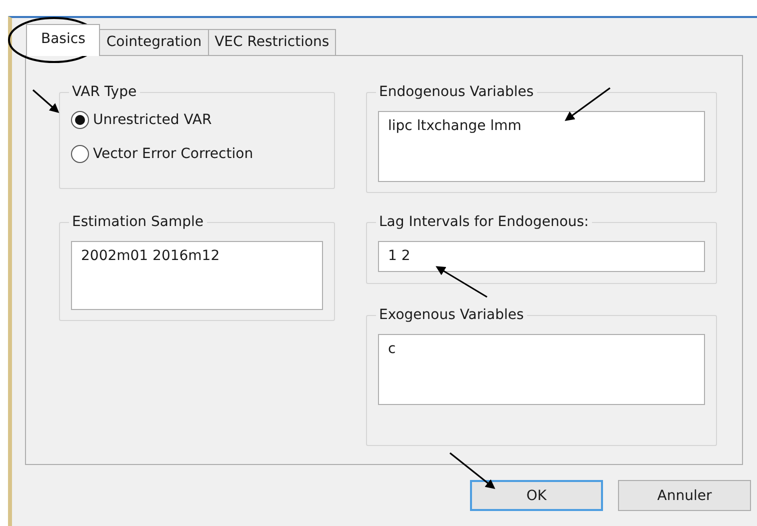  Describe the element at coordinates (484, 222) in the screenshot. I see `group-title: Lag Intervals for Endogenous:` at that location.